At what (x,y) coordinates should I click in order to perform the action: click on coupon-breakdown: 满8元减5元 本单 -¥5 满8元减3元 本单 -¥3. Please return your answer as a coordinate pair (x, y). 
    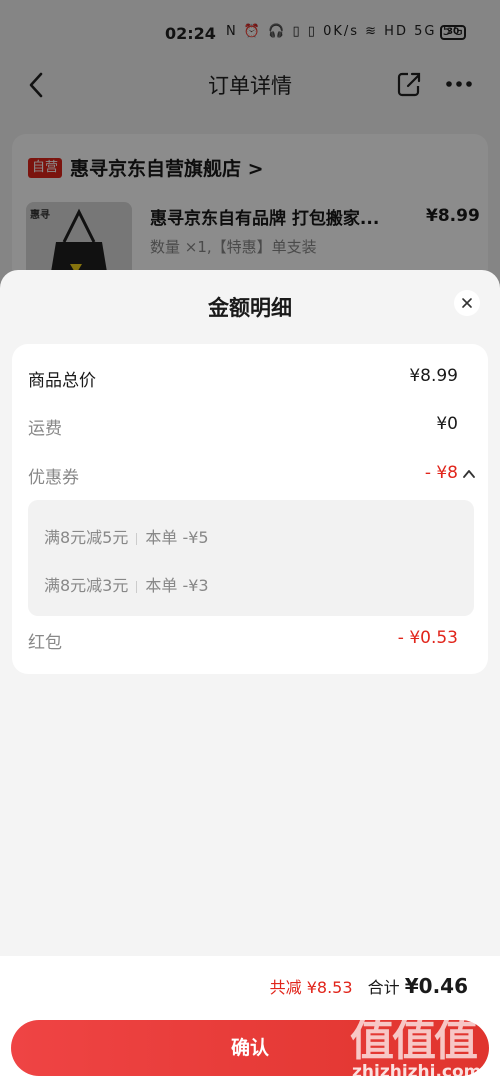
    Looking at the image, I should click on (251, 558).